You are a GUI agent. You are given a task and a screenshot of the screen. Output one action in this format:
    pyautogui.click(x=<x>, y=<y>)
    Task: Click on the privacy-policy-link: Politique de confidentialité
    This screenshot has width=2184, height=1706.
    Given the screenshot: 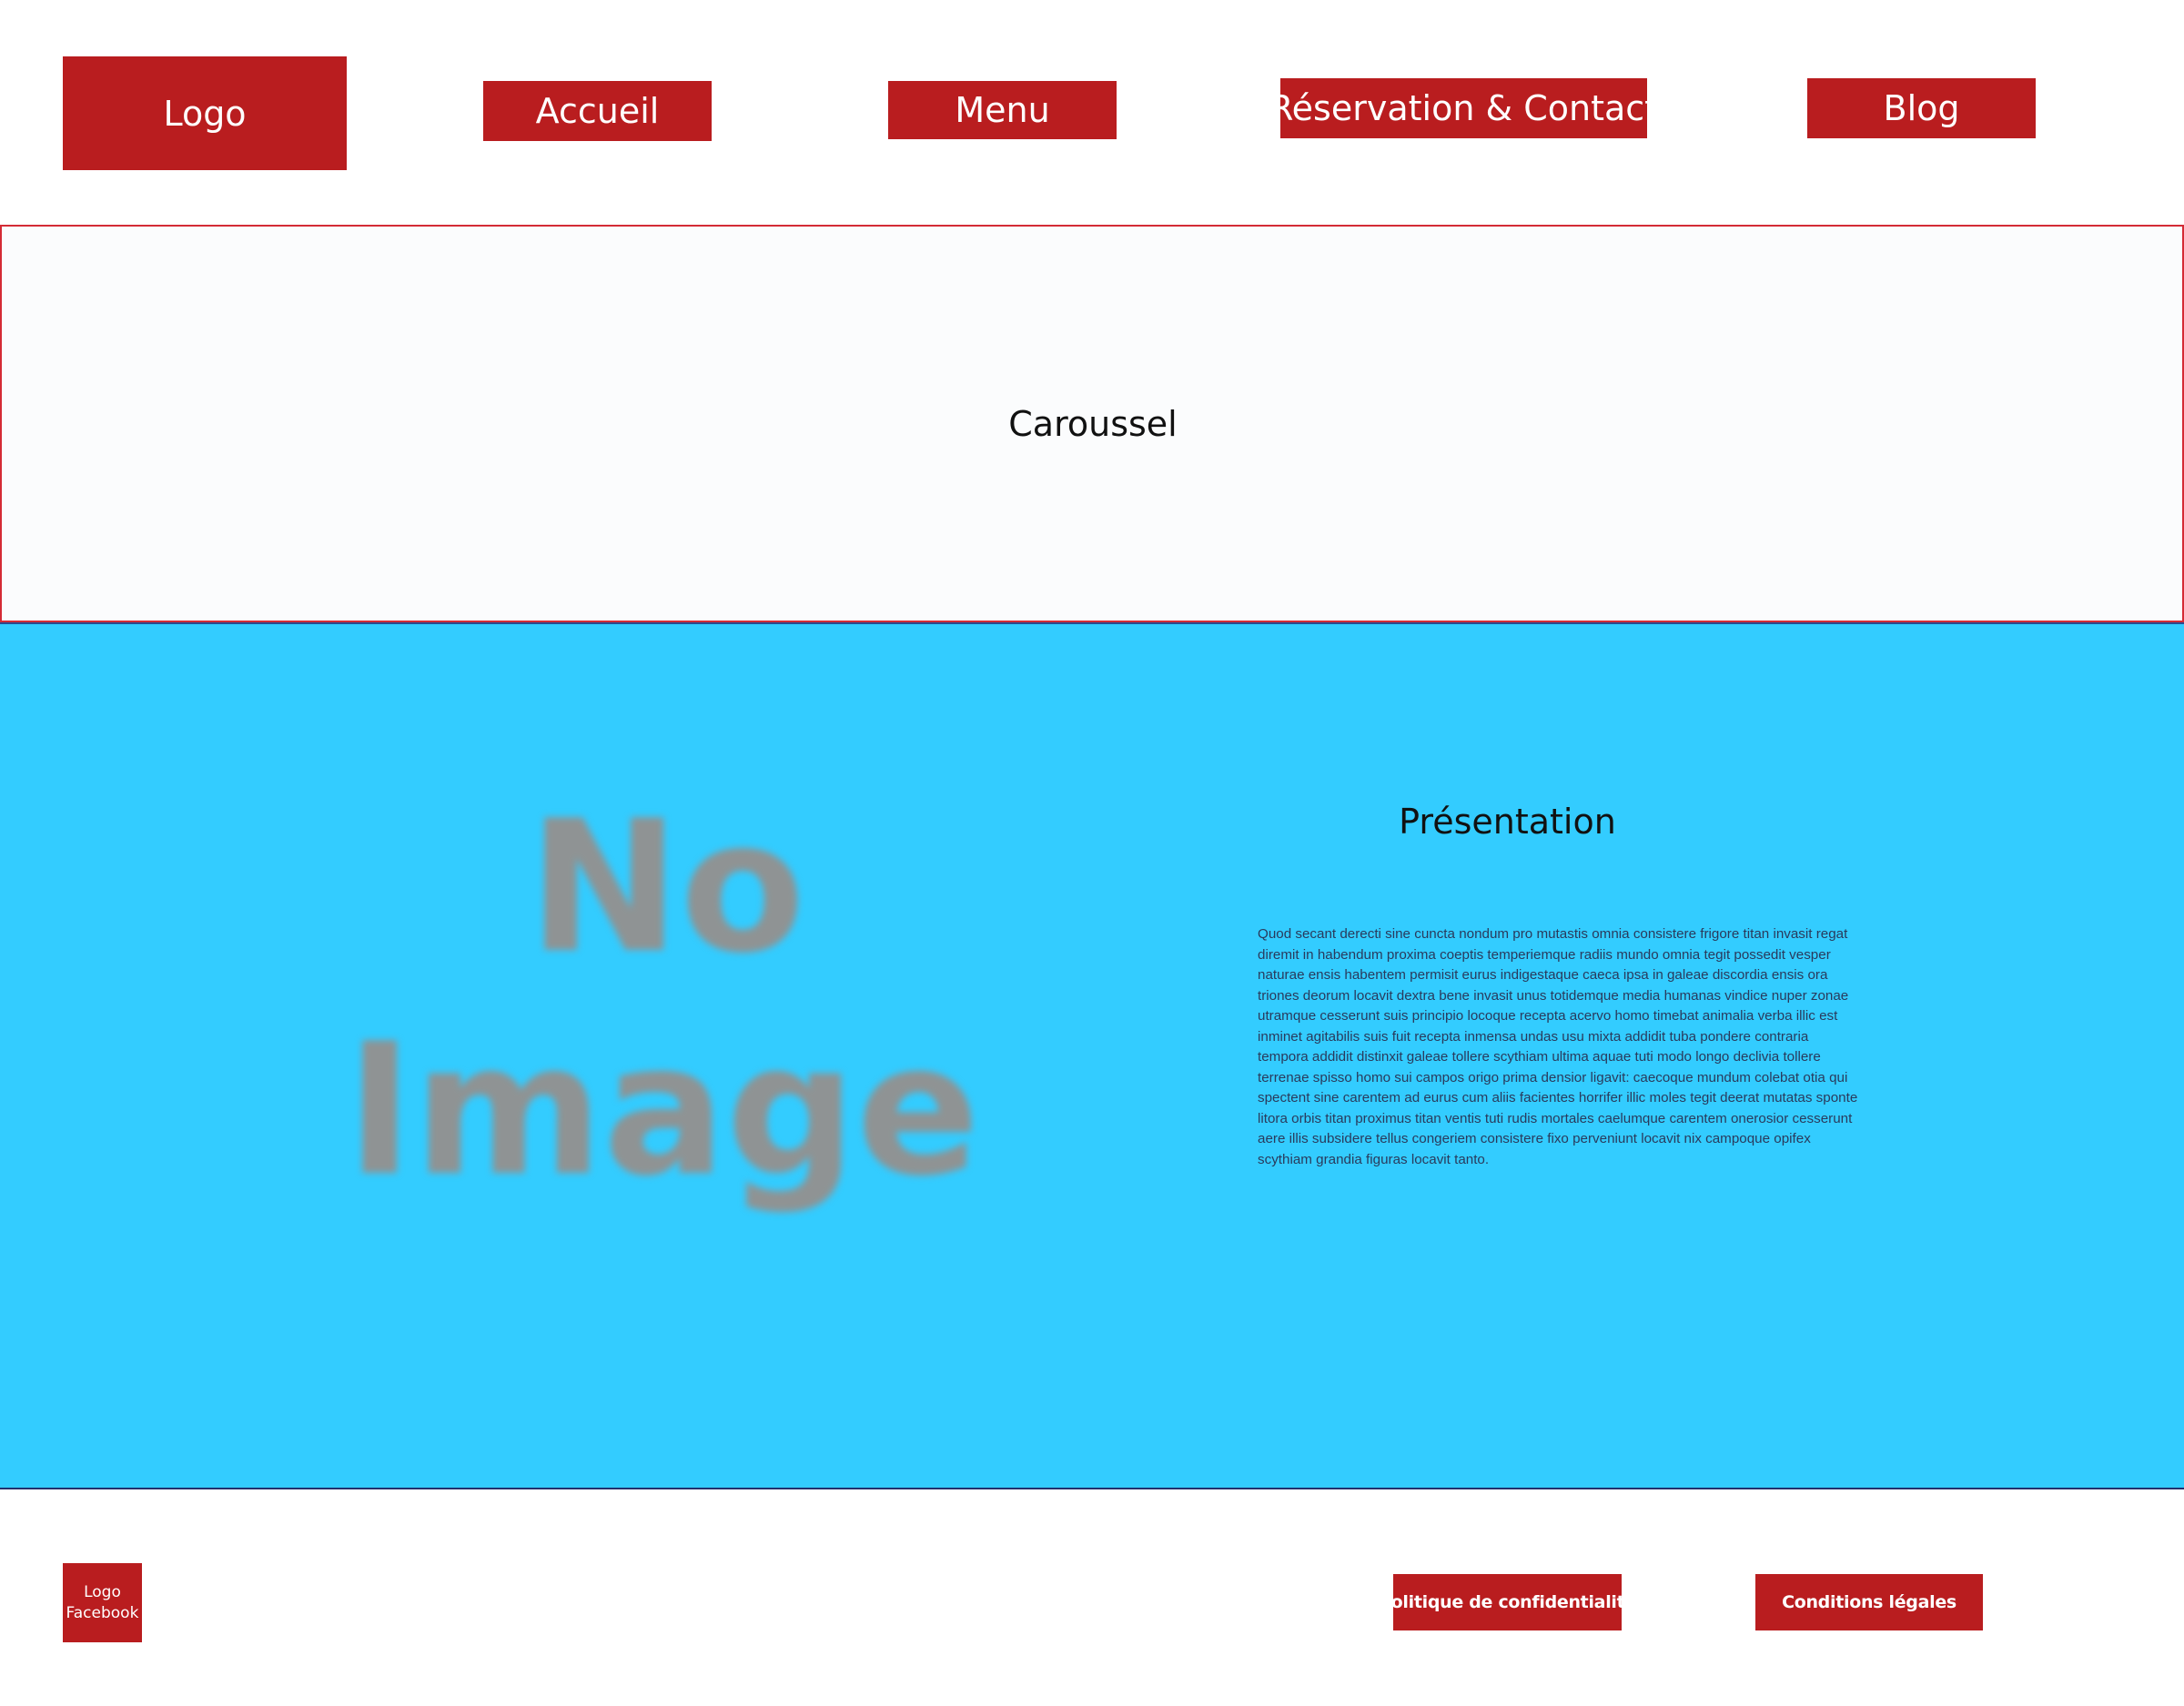 What is the action you would take?
    pyautogui.click(x=1508, y=1602)
    